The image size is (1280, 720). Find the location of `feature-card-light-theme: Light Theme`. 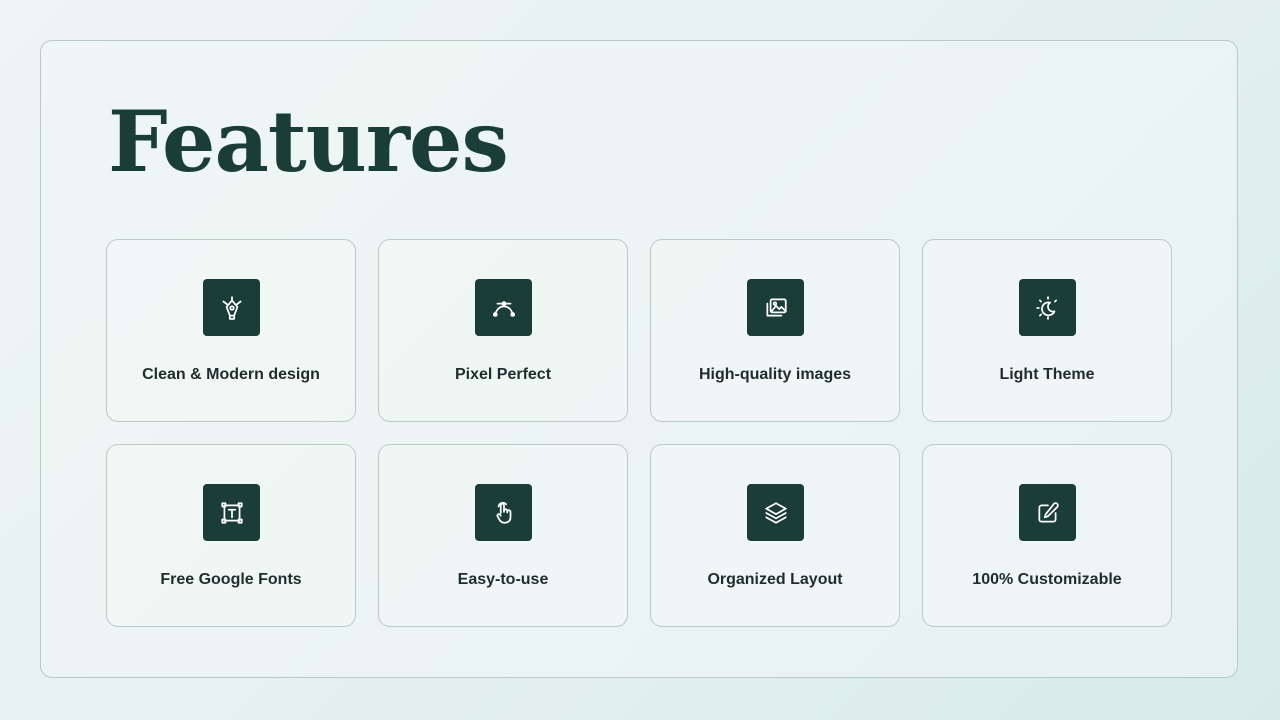

feature-card-light-theme: Light Theme is located at coordinates (1047, 330).